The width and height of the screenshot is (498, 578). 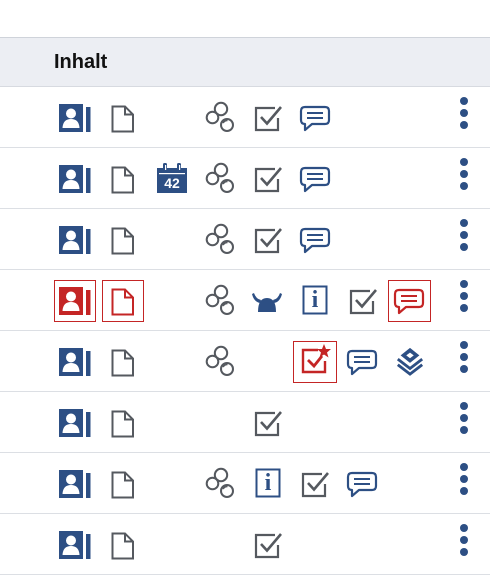 I want to click on viking-helmet-icon, so click(x=267, y=302).